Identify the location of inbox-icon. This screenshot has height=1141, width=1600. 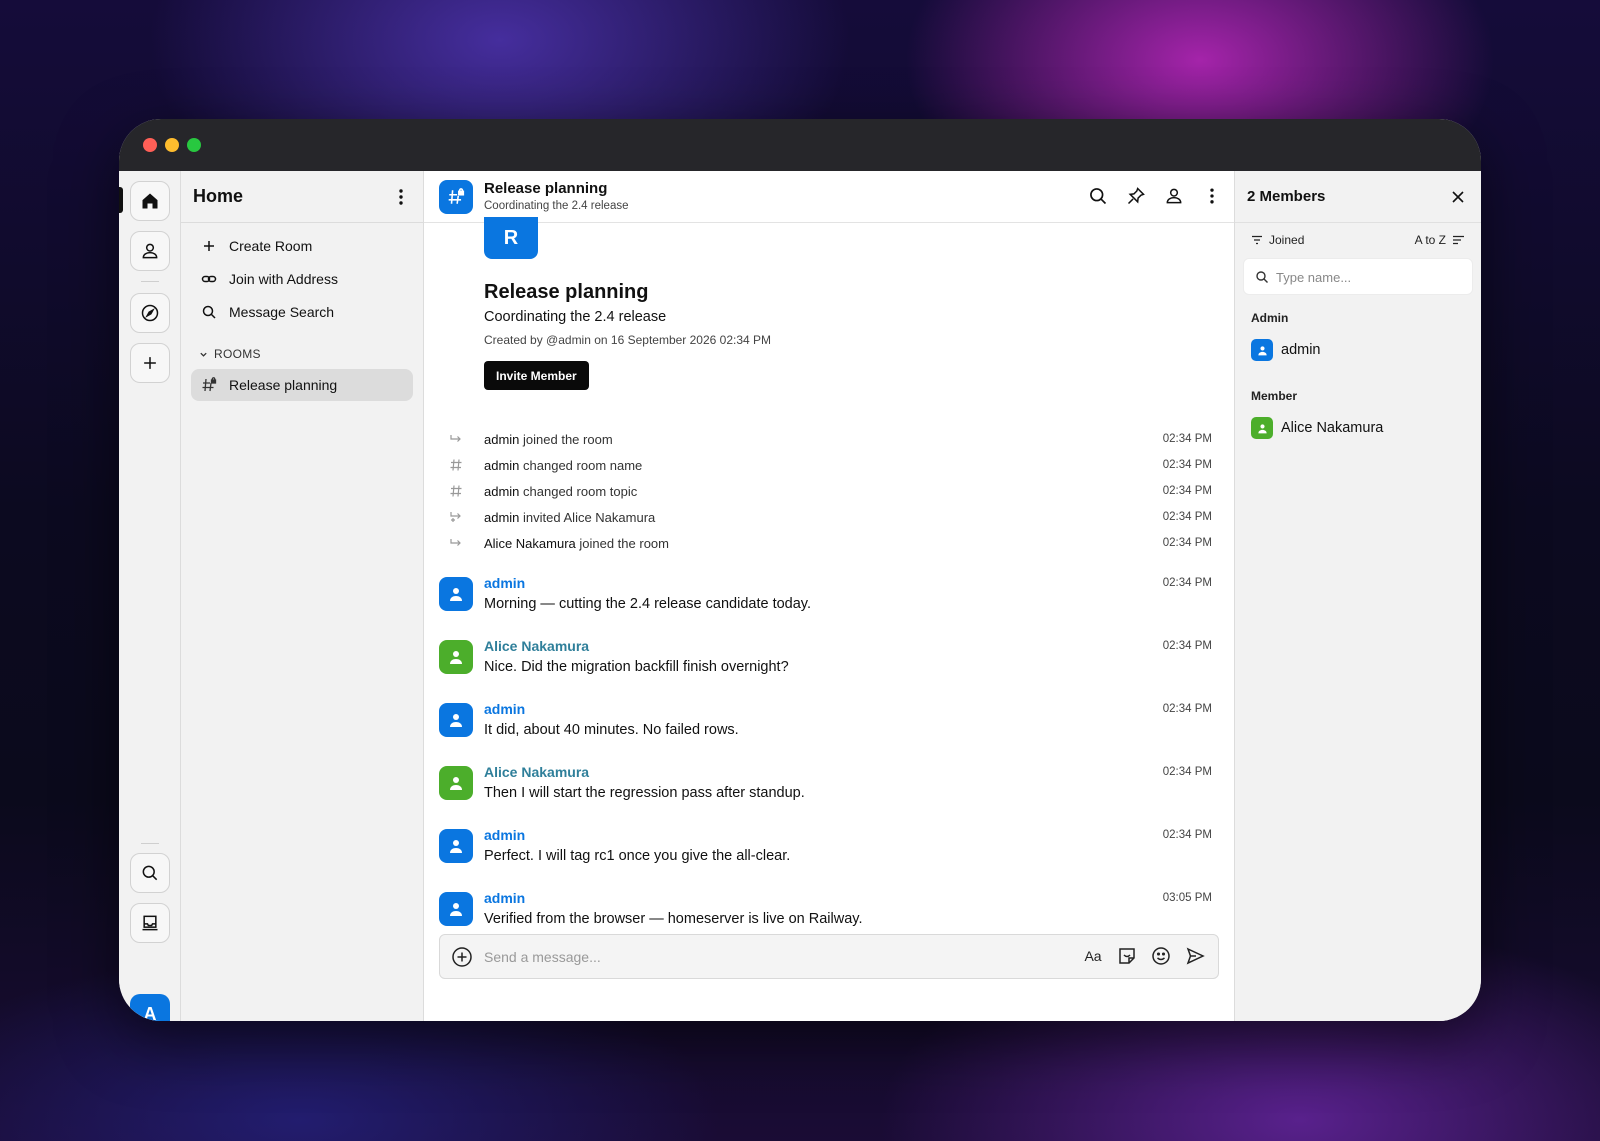
(150, 923).